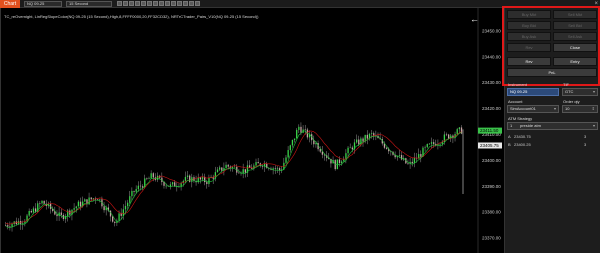 Image resolution: width=600 pixels, height=253 pixels. Describe the element at coordinates (474, 19) in the screenshot. I see `back-arrow-icon: ←` at that location.